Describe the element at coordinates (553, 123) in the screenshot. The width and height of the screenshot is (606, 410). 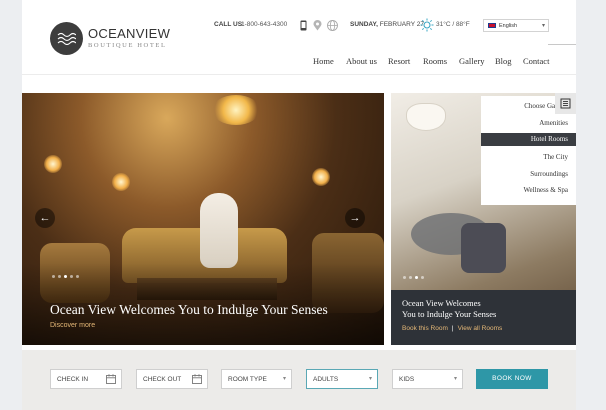
I see `menu-amenities: Amenities` at that location.